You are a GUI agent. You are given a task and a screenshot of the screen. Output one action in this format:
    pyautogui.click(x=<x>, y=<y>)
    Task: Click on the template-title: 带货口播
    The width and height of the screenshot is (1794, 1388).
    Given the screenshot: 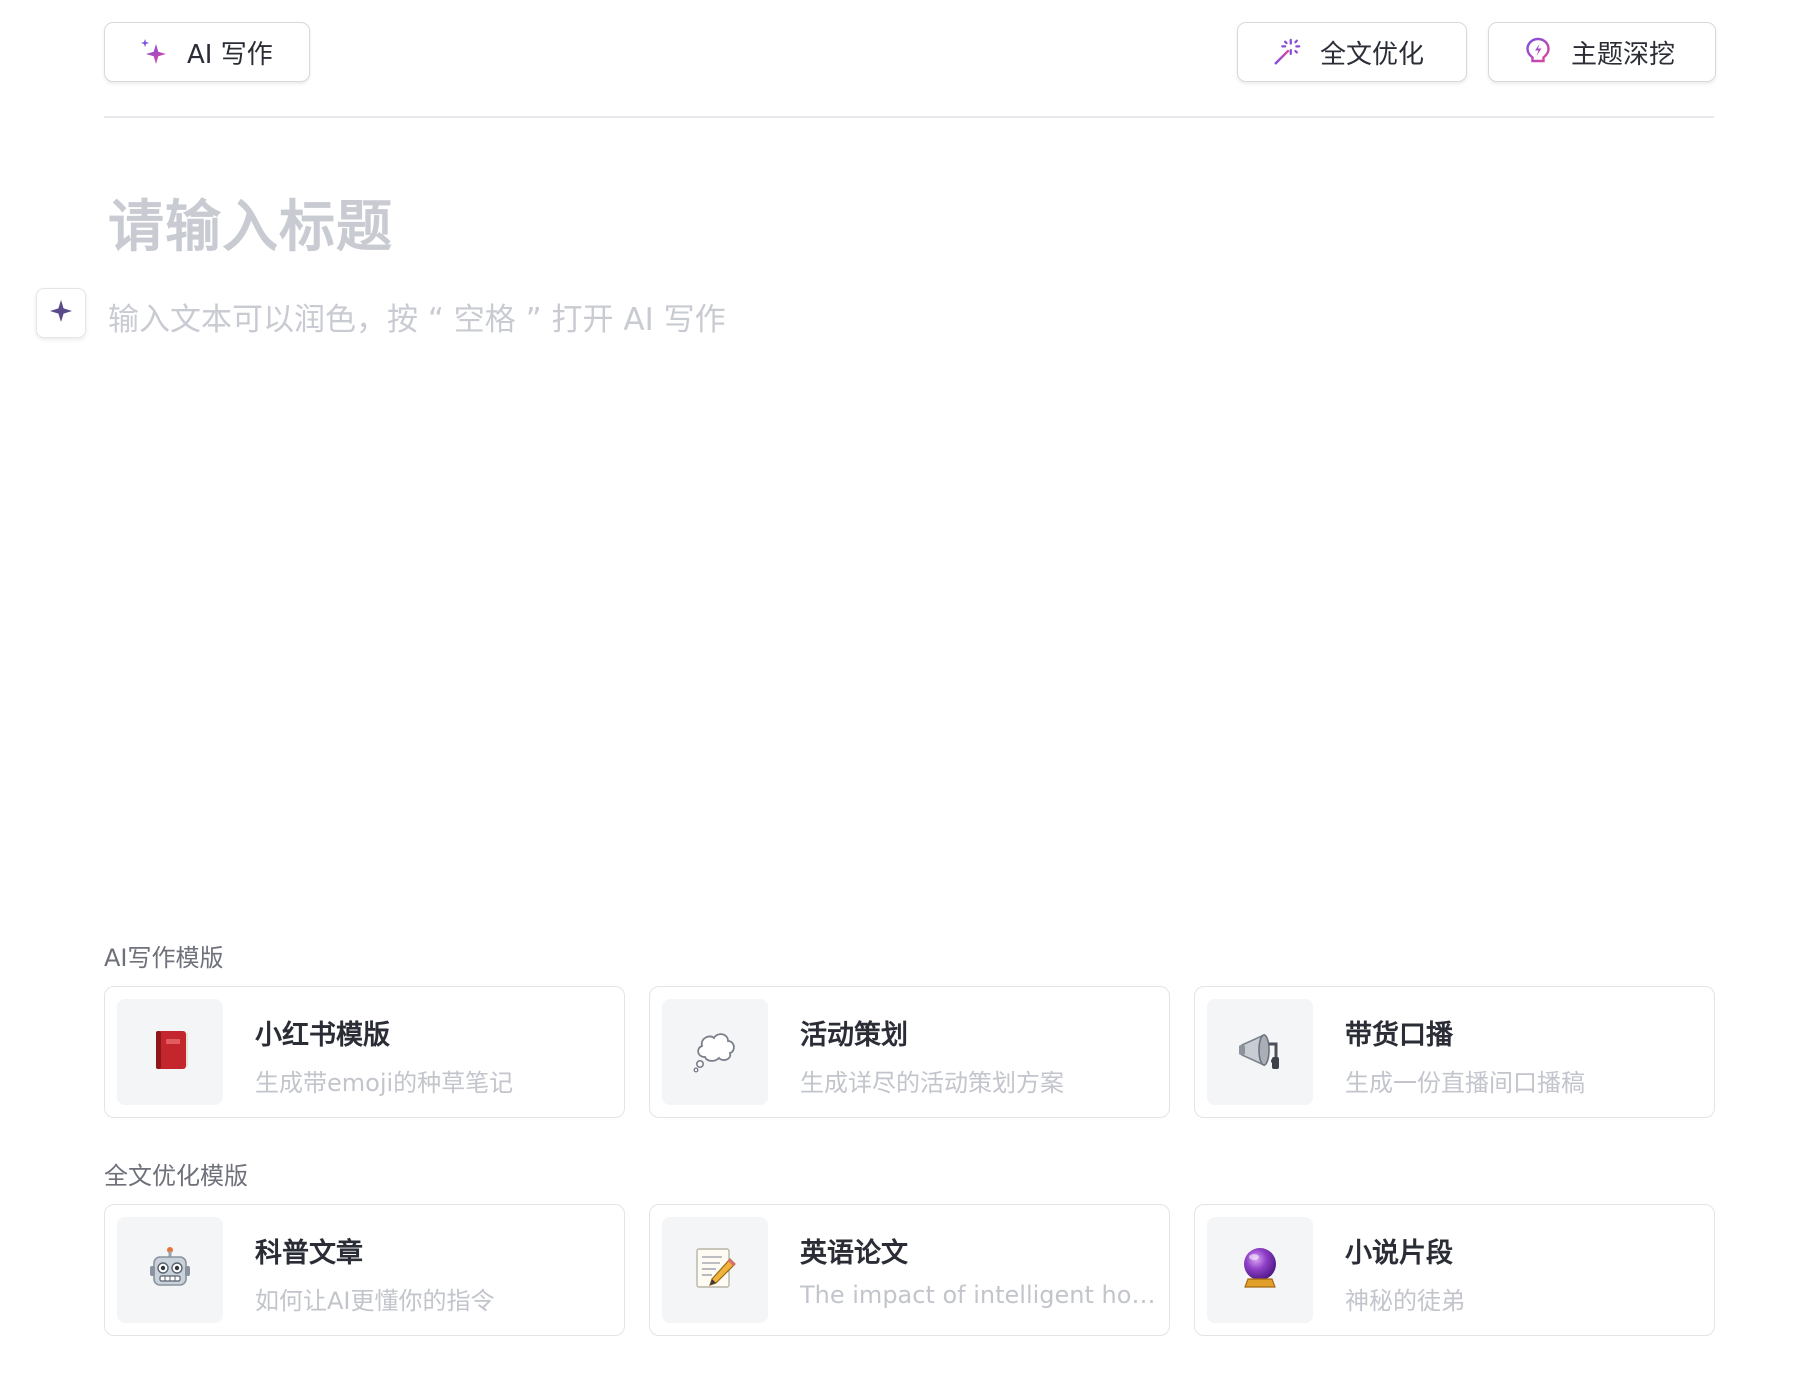 What is the action you would take?
    pyautogui.click(x=1399, y=1035)
    